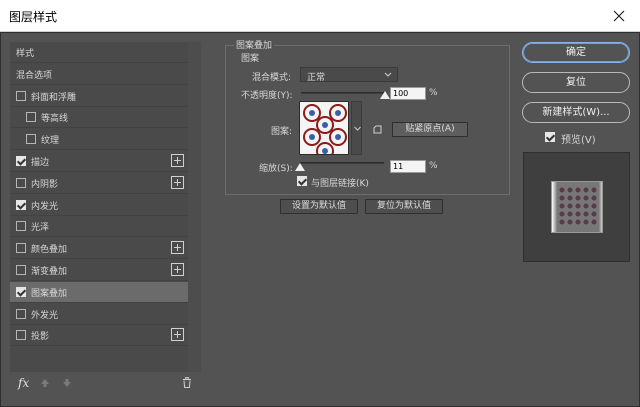 This screenshot has width=640, height=407. I want to click on fx-button: fx, so click(23, 383).